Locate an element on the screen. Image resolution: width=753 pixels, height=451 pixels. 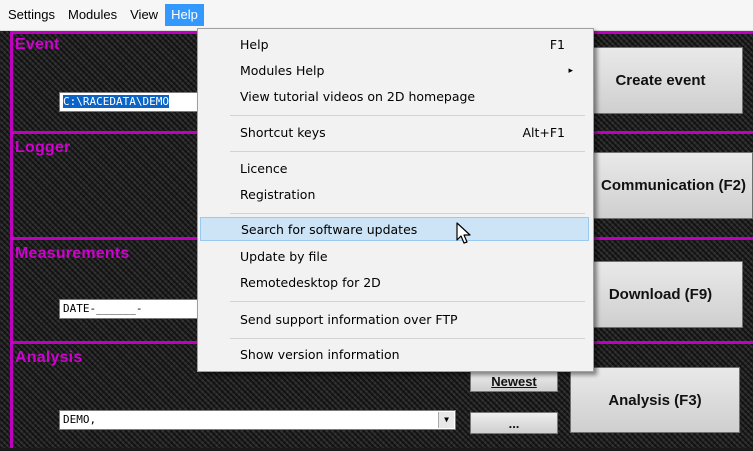
help-menu-item-label: View tutorial videos on 2D homepage is located at coordinates (358, 96).